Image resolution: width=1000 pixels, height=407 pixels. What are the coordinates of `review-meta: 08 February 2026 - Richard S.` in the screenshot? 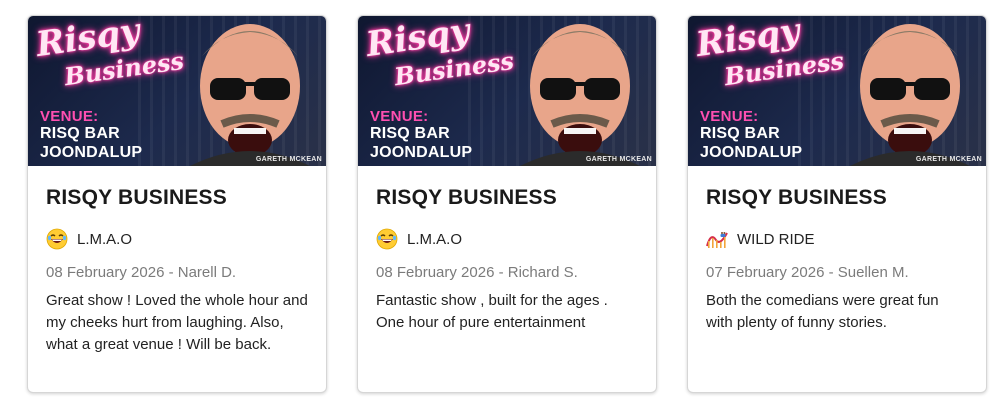 It's located at (477, 272).